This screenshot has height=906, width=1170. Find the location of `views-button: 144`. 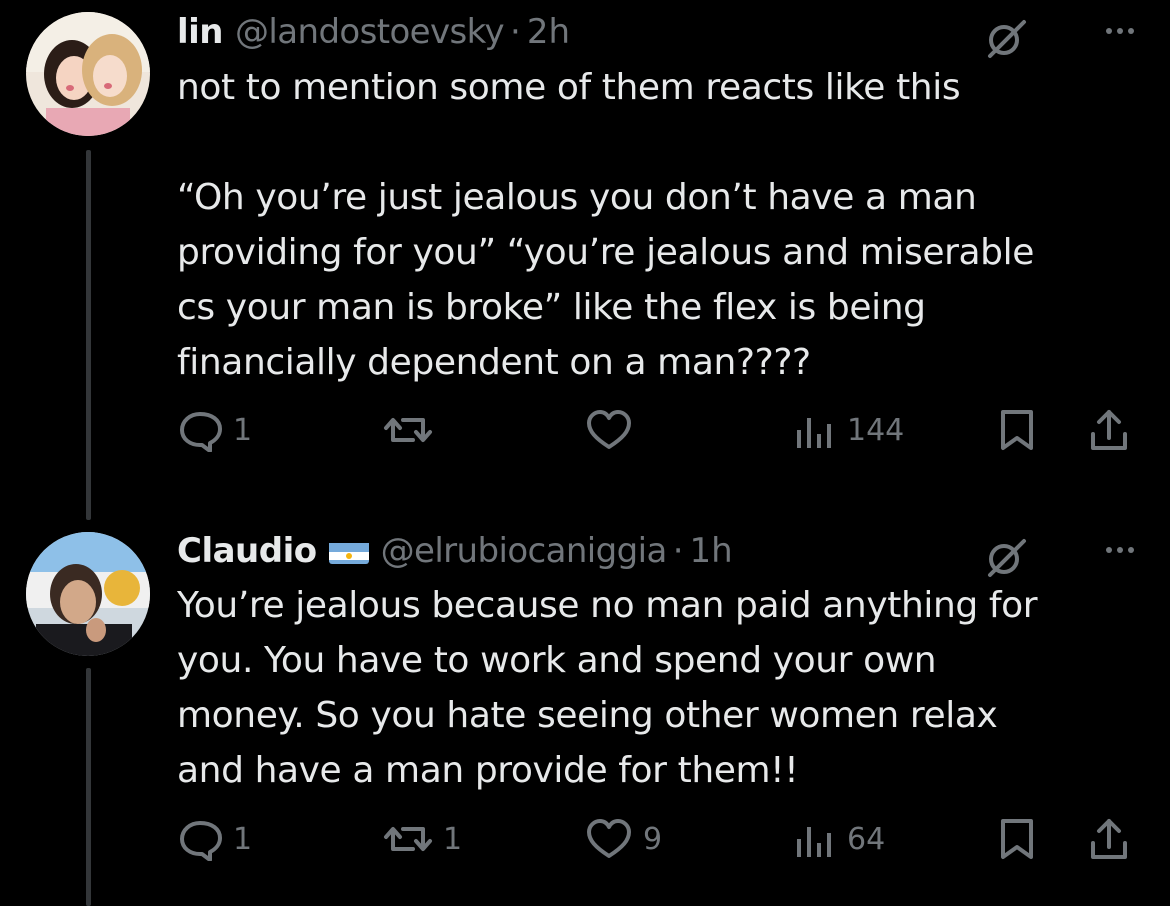

views-button: 144 is located at coordinates (848, 430).